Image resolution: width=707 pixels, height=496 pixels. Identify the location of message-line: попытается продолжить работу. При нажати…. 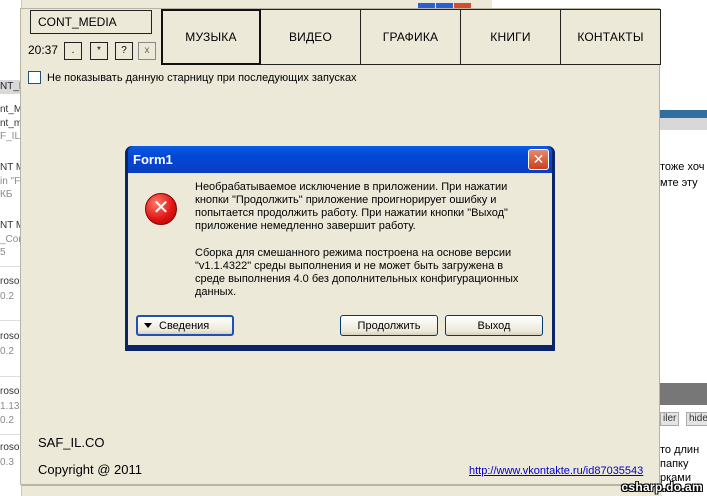
(351, 213).